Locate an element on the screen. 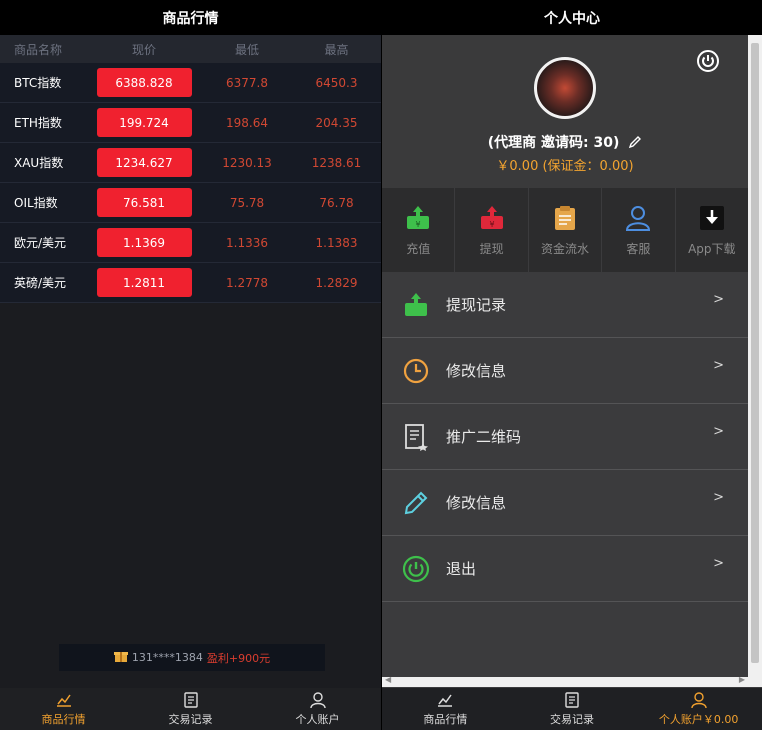 The image size is (762, 730). low-value: 75.78 is located at coordinates (247, 202).